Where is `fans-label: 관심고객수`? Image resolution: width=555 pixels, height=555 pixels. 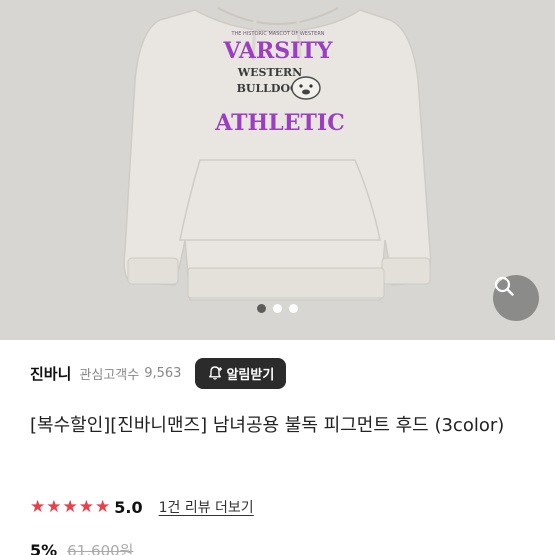 fans-label: 관심고객수 is located at coordinates (109, 375).